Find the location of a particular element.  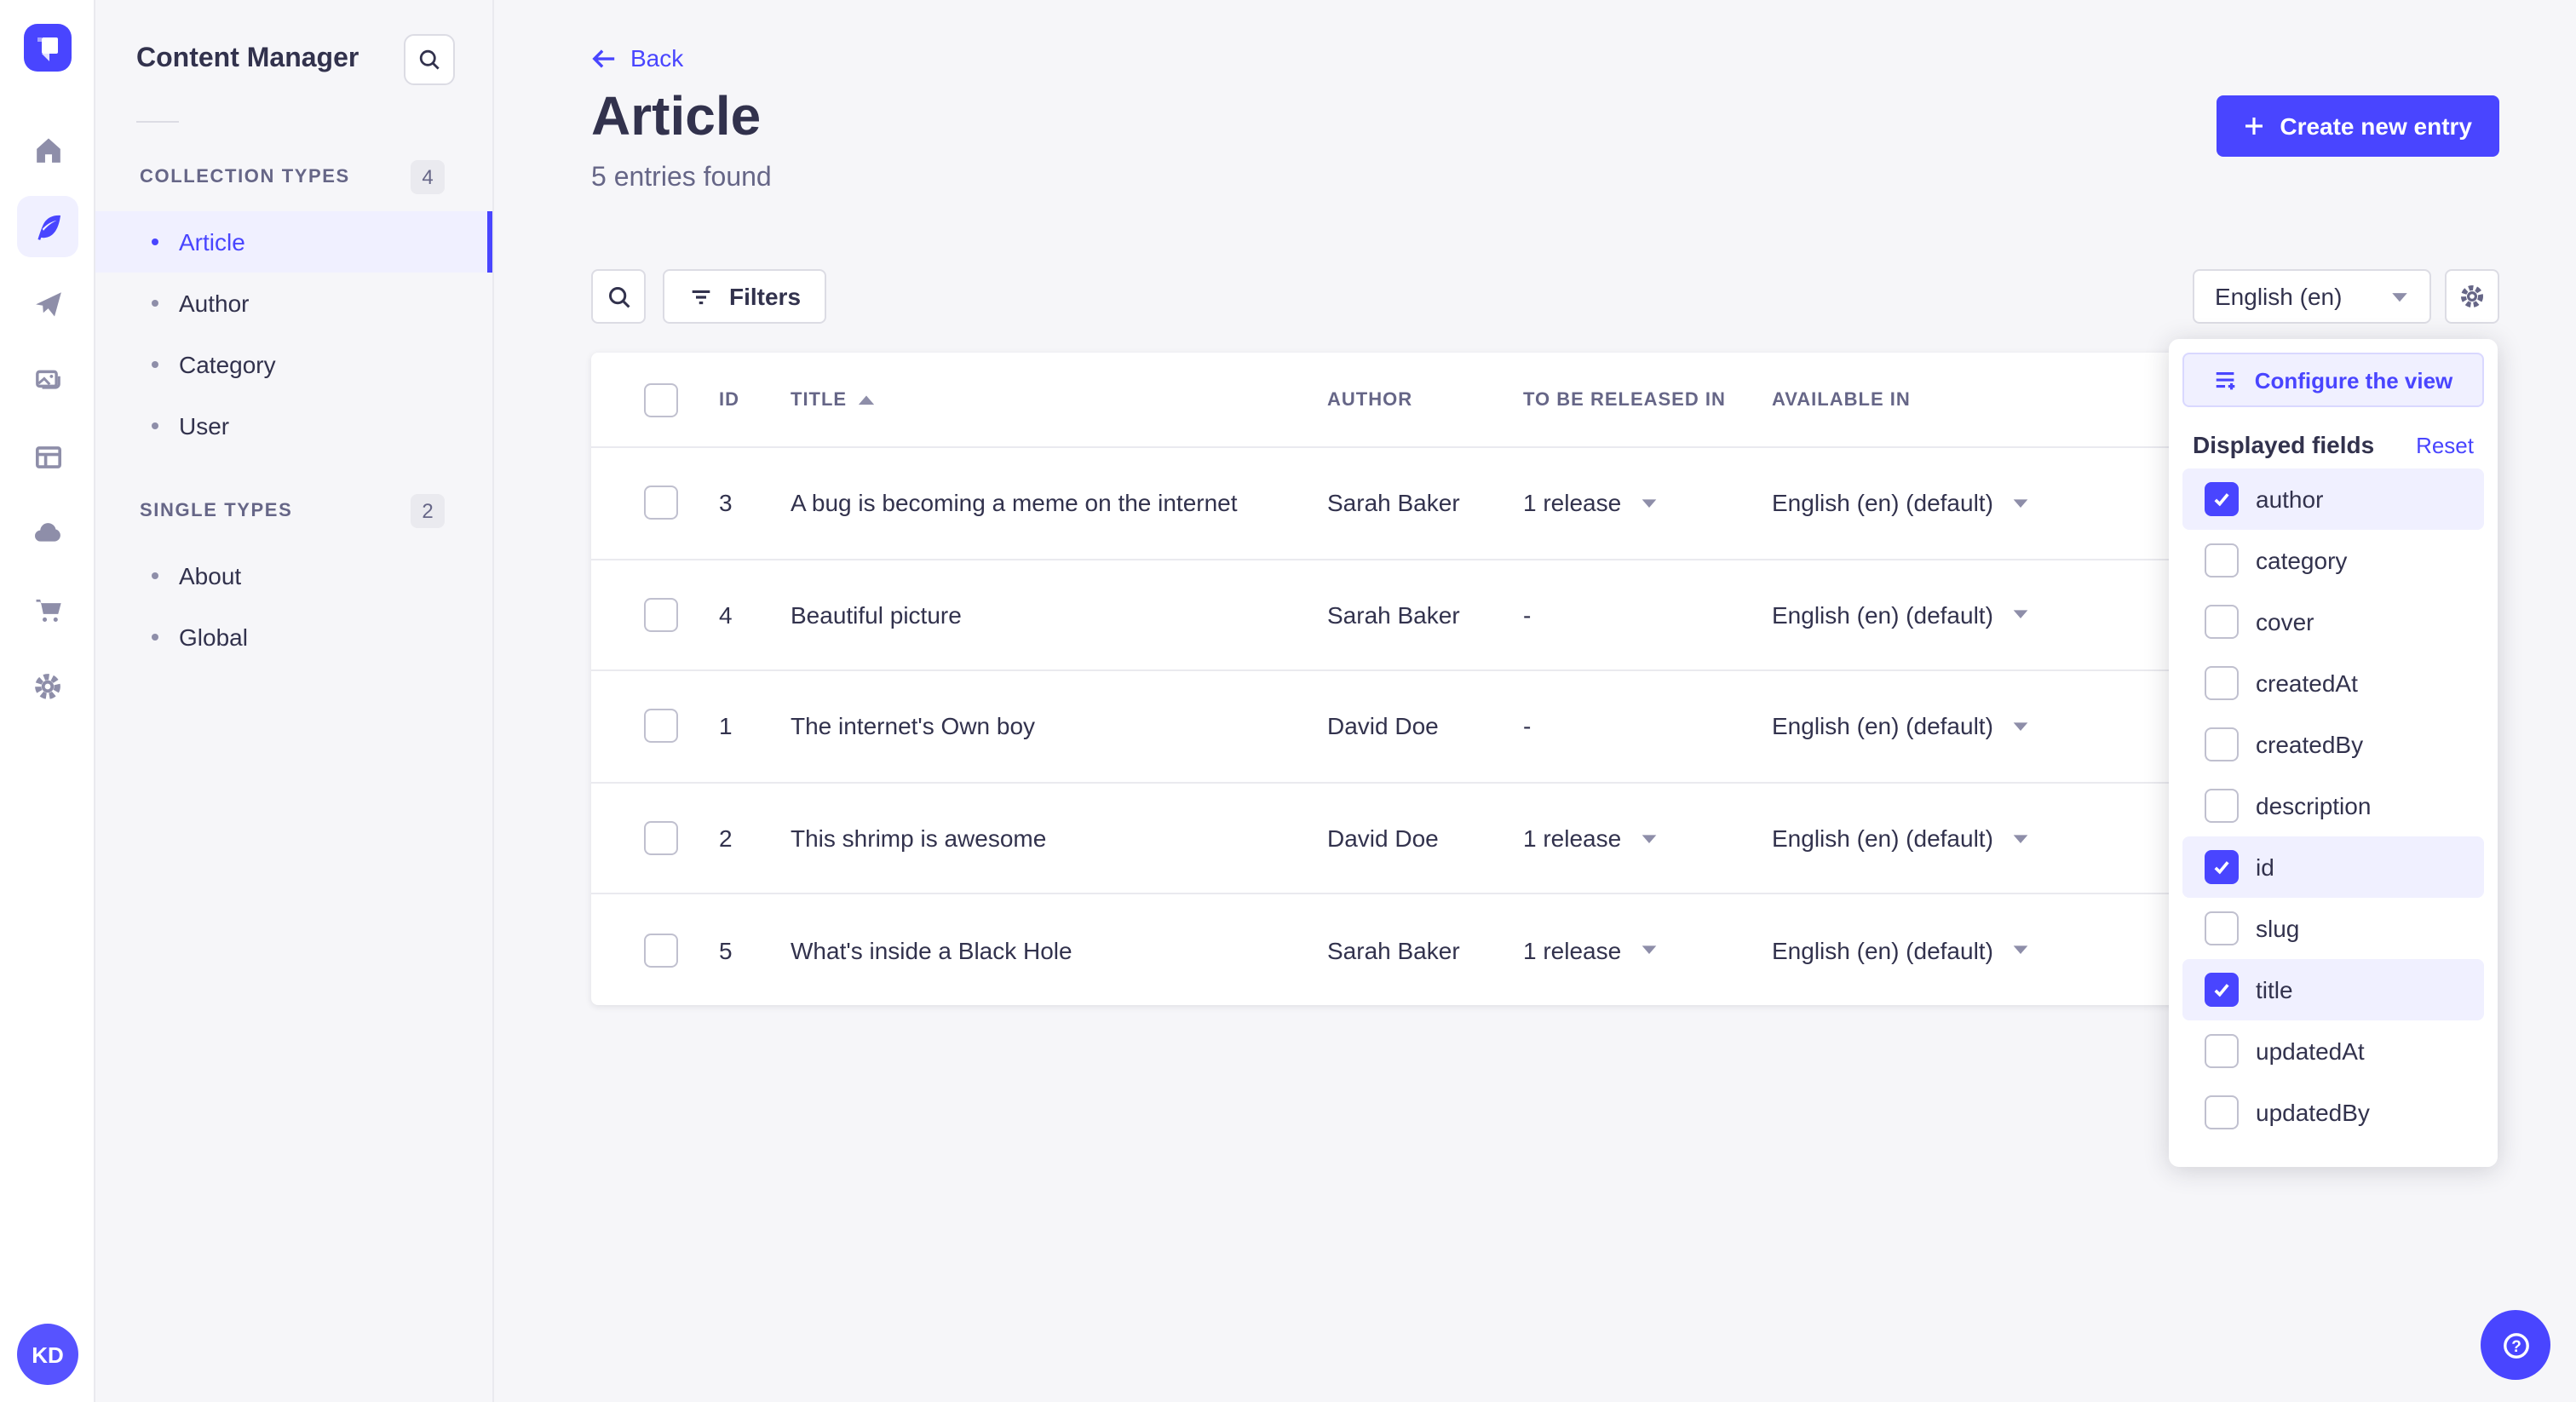

sidebar-item-label: Author is located at coordinates (214, 303).